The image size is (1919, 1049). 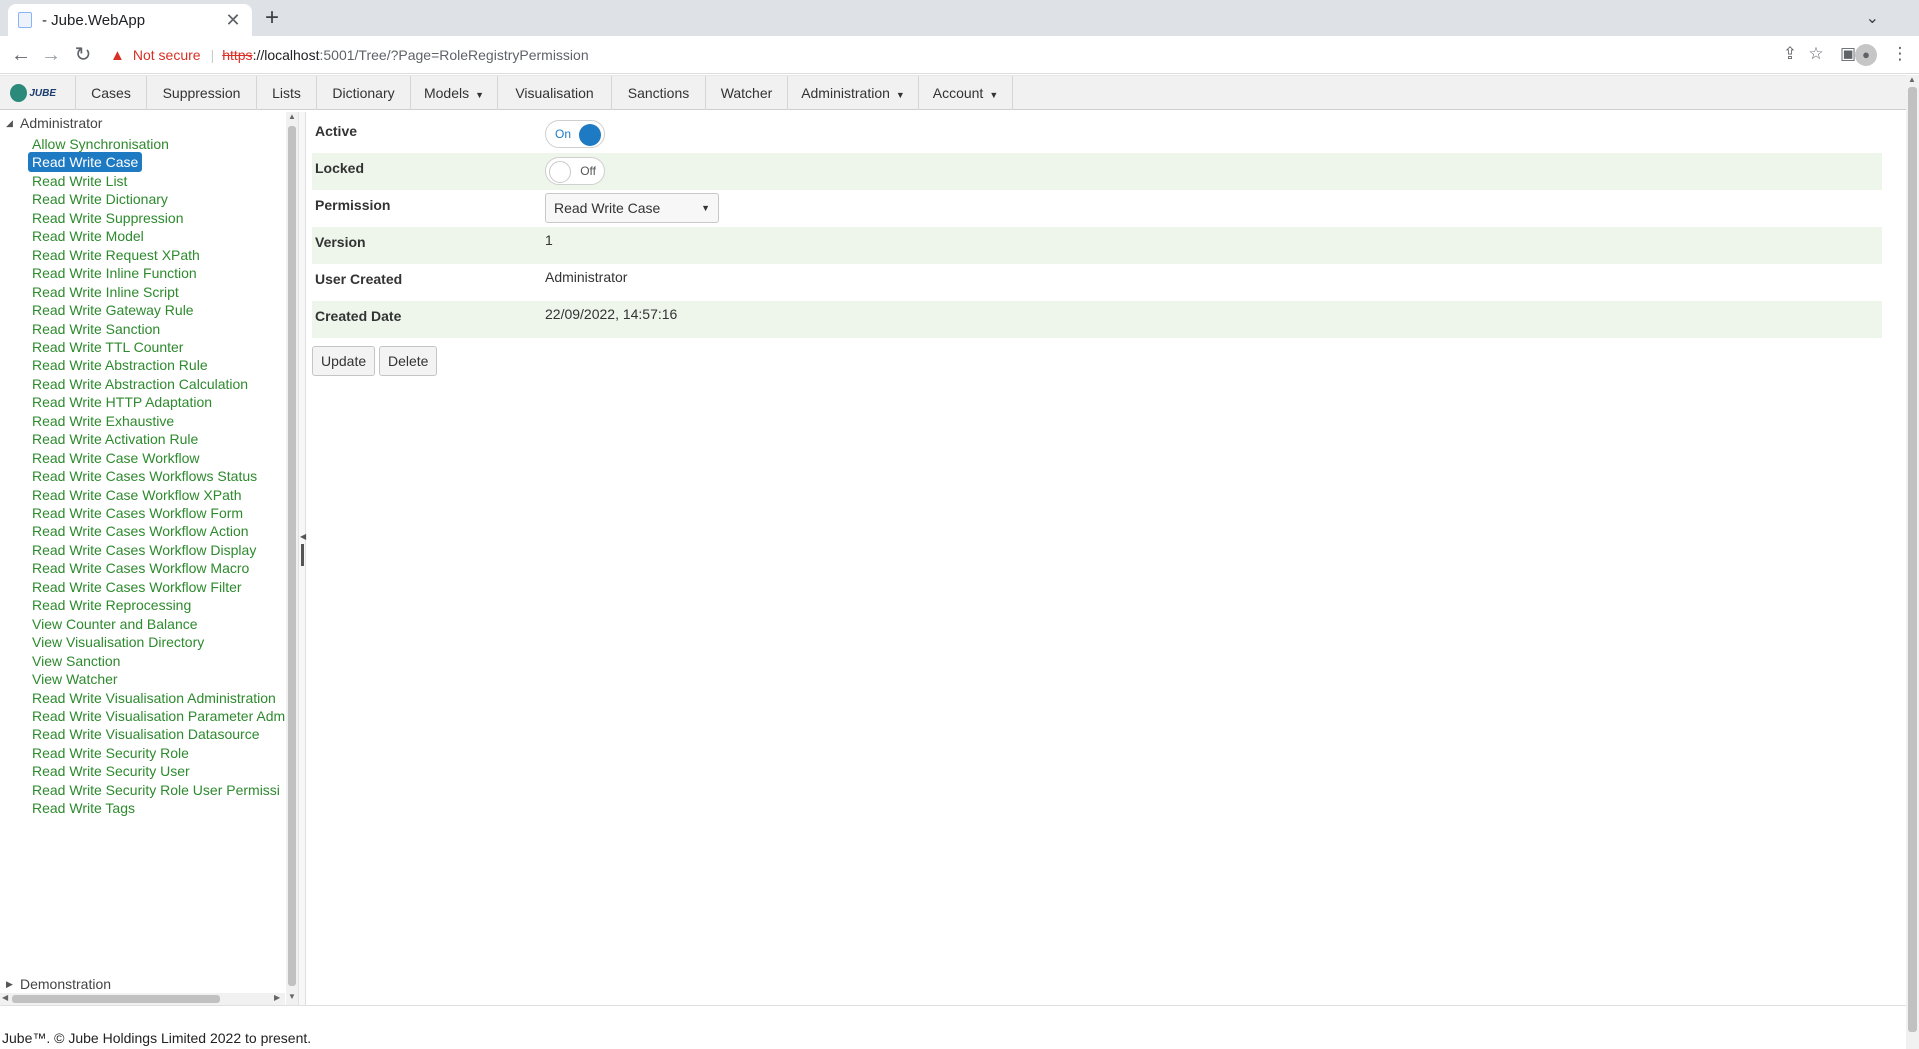 I want to click on tree-item: Read Write Visualisation Administration, so click(x=154, y=698).